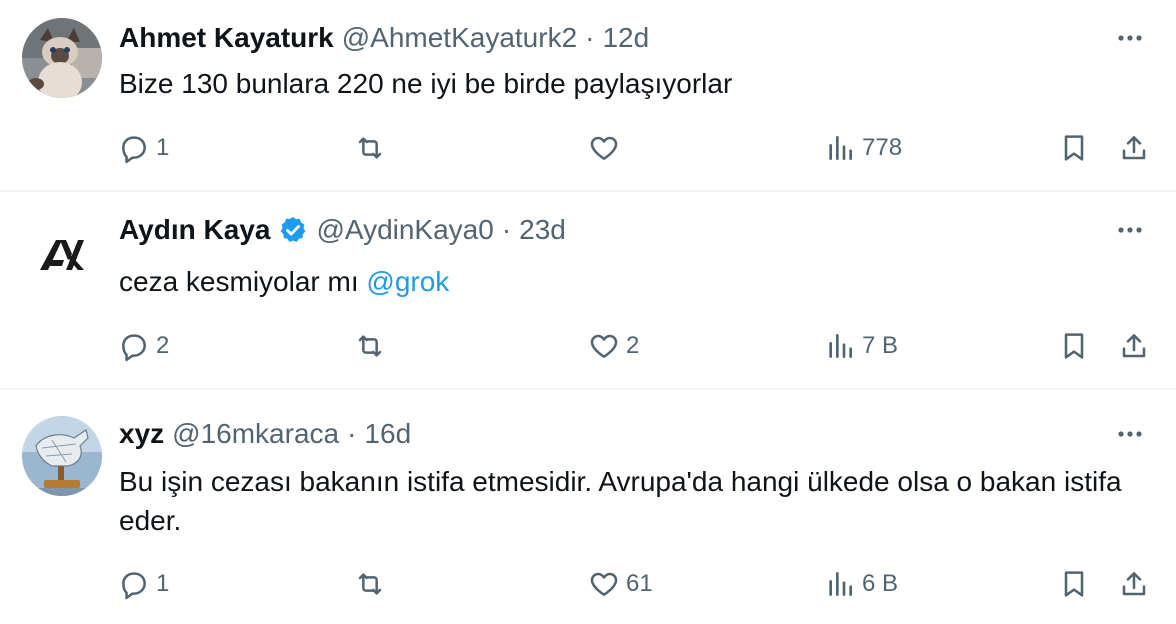 This screenshot has width=1176, height=624. I want to click on like-count: 61, so click(639, 583).